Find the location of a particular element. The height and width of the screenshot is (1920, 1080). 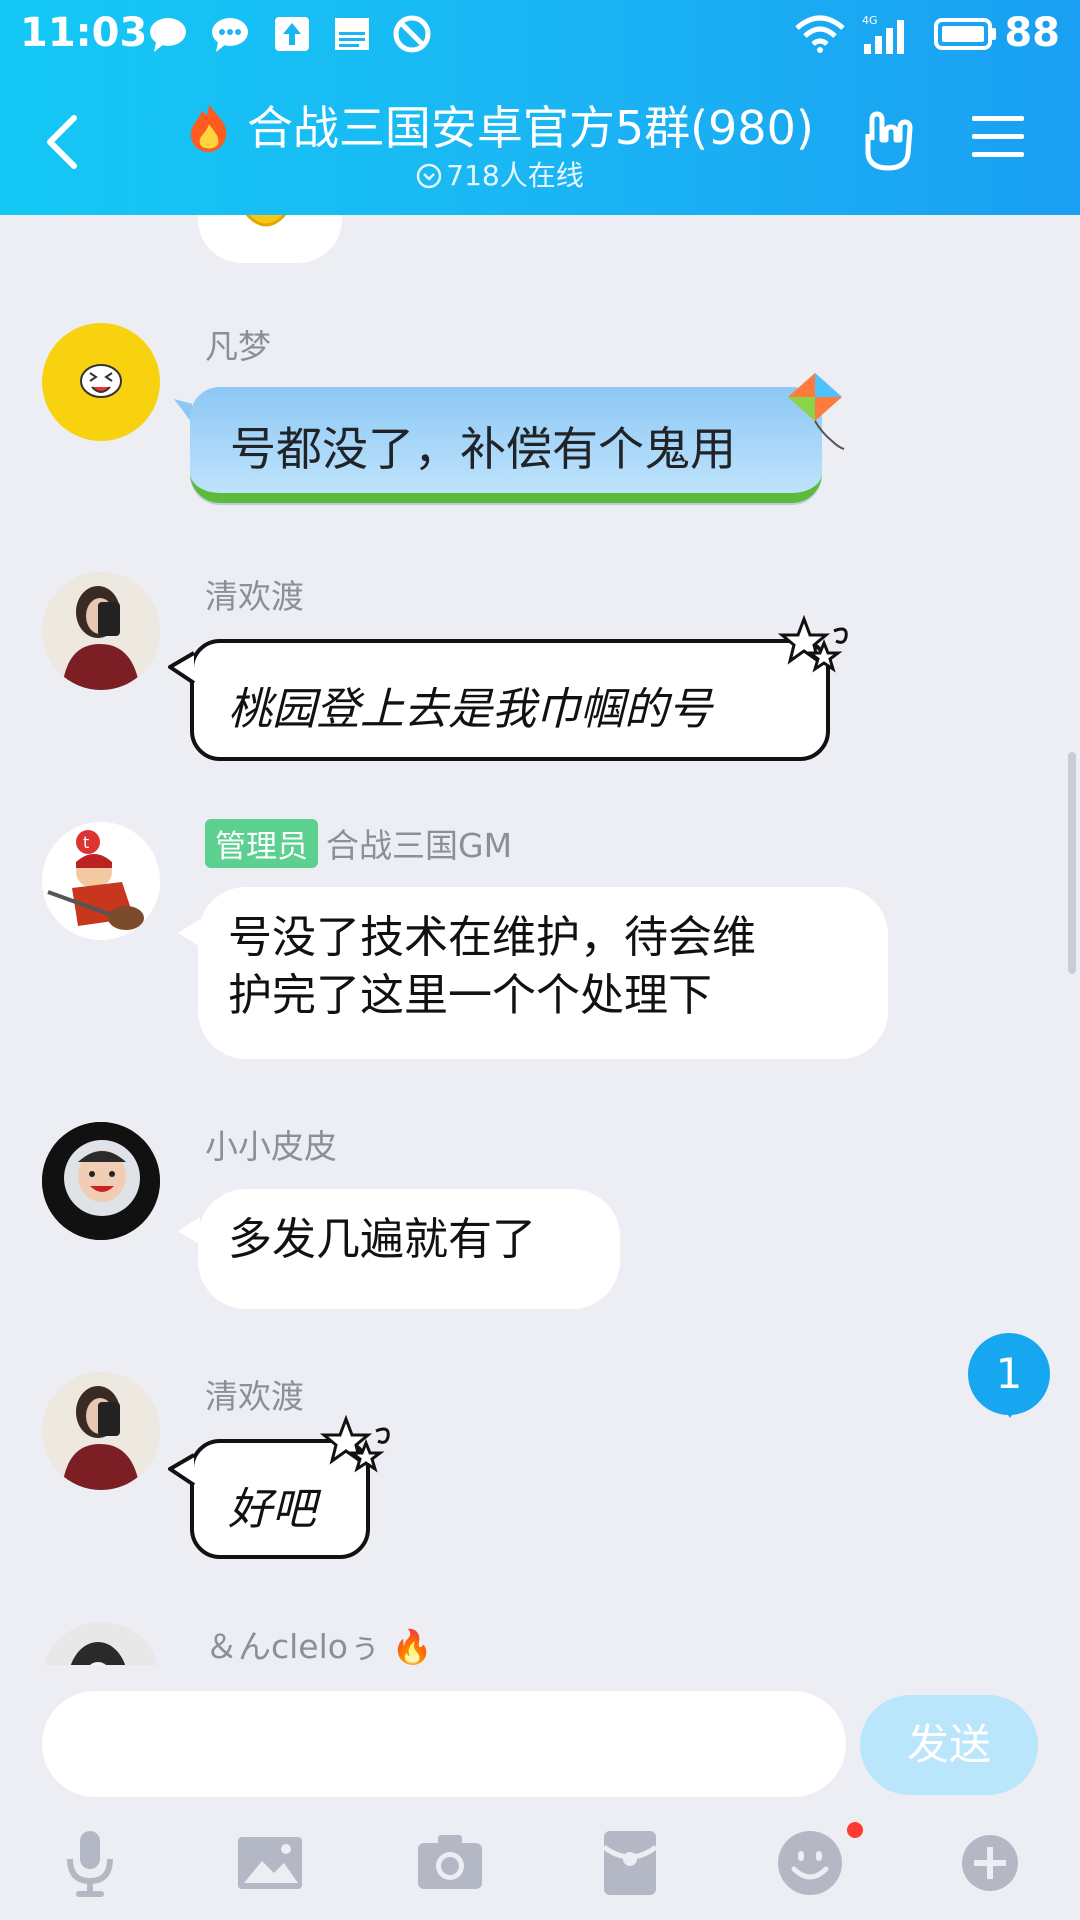

hand-gesture-icon is located at coordinates (889, 141).